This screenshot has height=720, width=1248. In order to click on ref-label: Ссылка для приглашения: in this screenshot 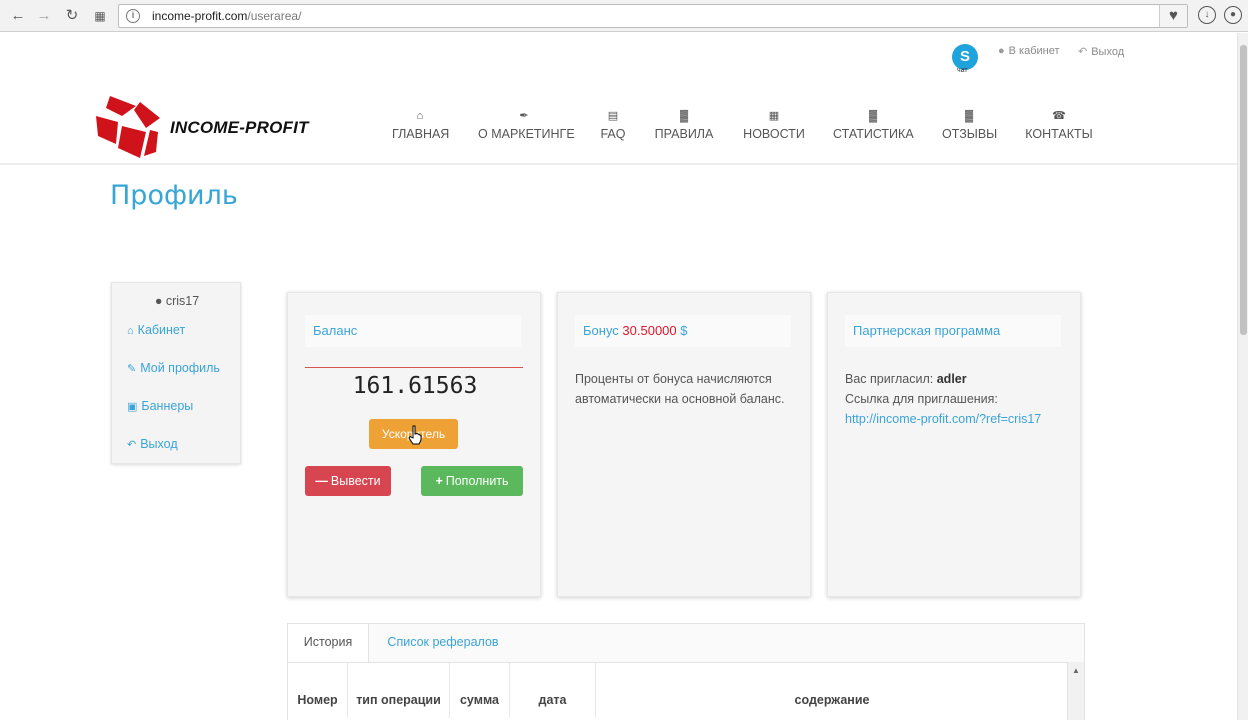, I will do `click(921, 399)`.